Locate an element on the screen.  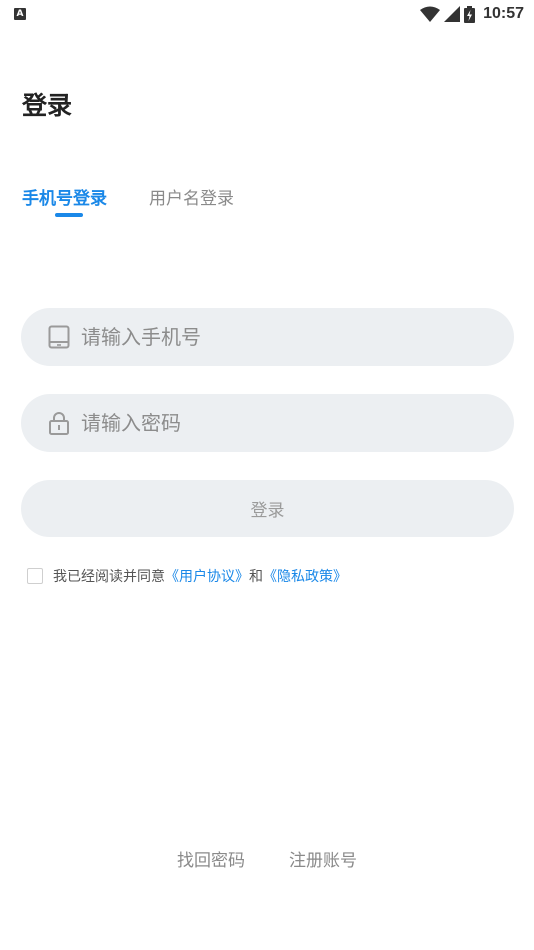
notification-a-icon: A is located at coordinates (20, 14).